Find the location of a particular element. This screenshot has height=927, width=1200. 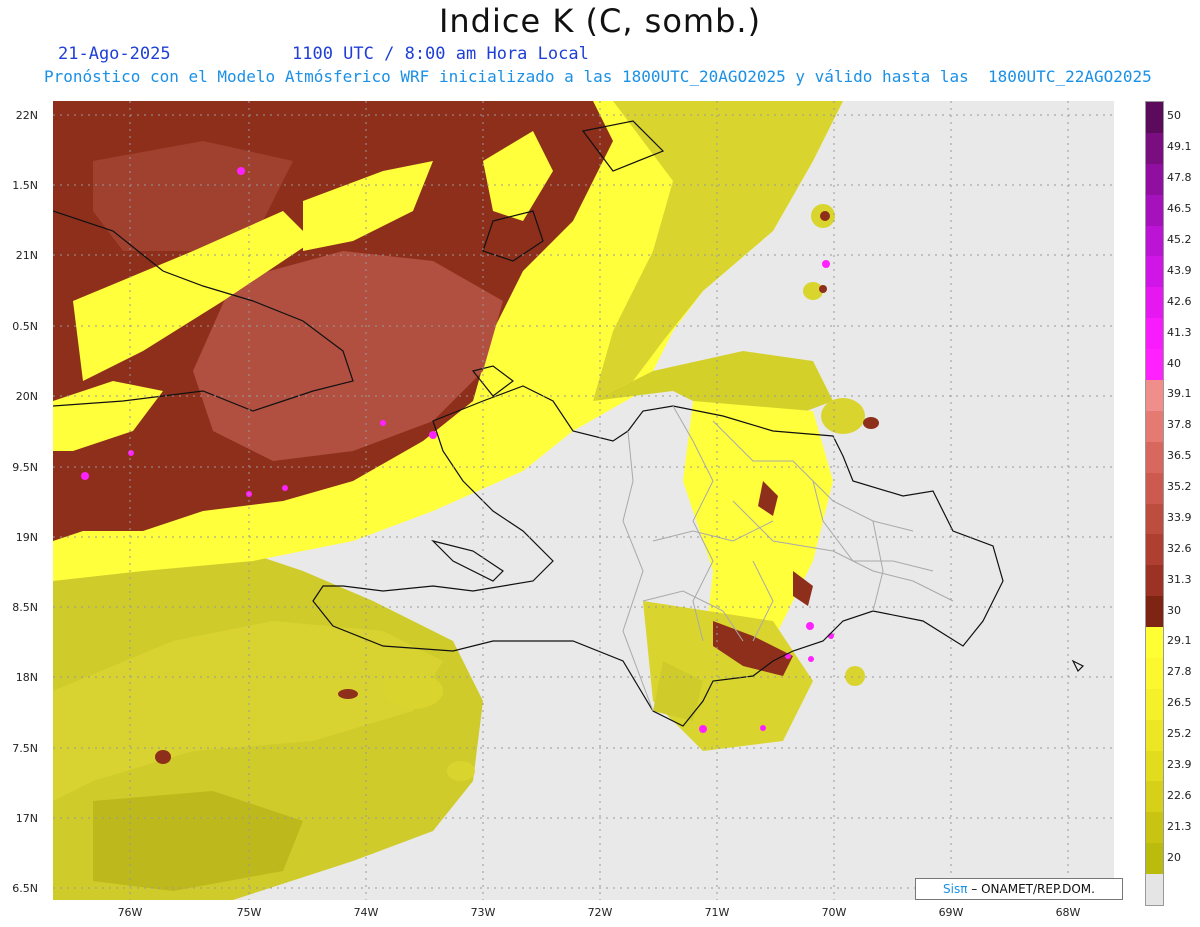

chart-title: Indice K (C, somb.) is located at coordinates (600, 21).